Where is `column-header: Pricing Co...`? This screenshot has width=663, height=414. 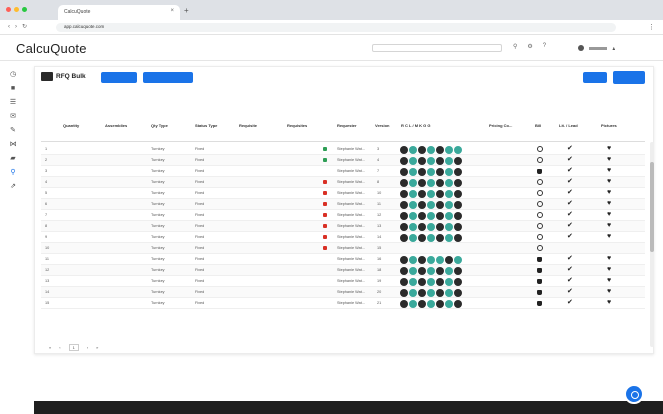 column-header: Pricing Co... is located at coordinates (500, 125).